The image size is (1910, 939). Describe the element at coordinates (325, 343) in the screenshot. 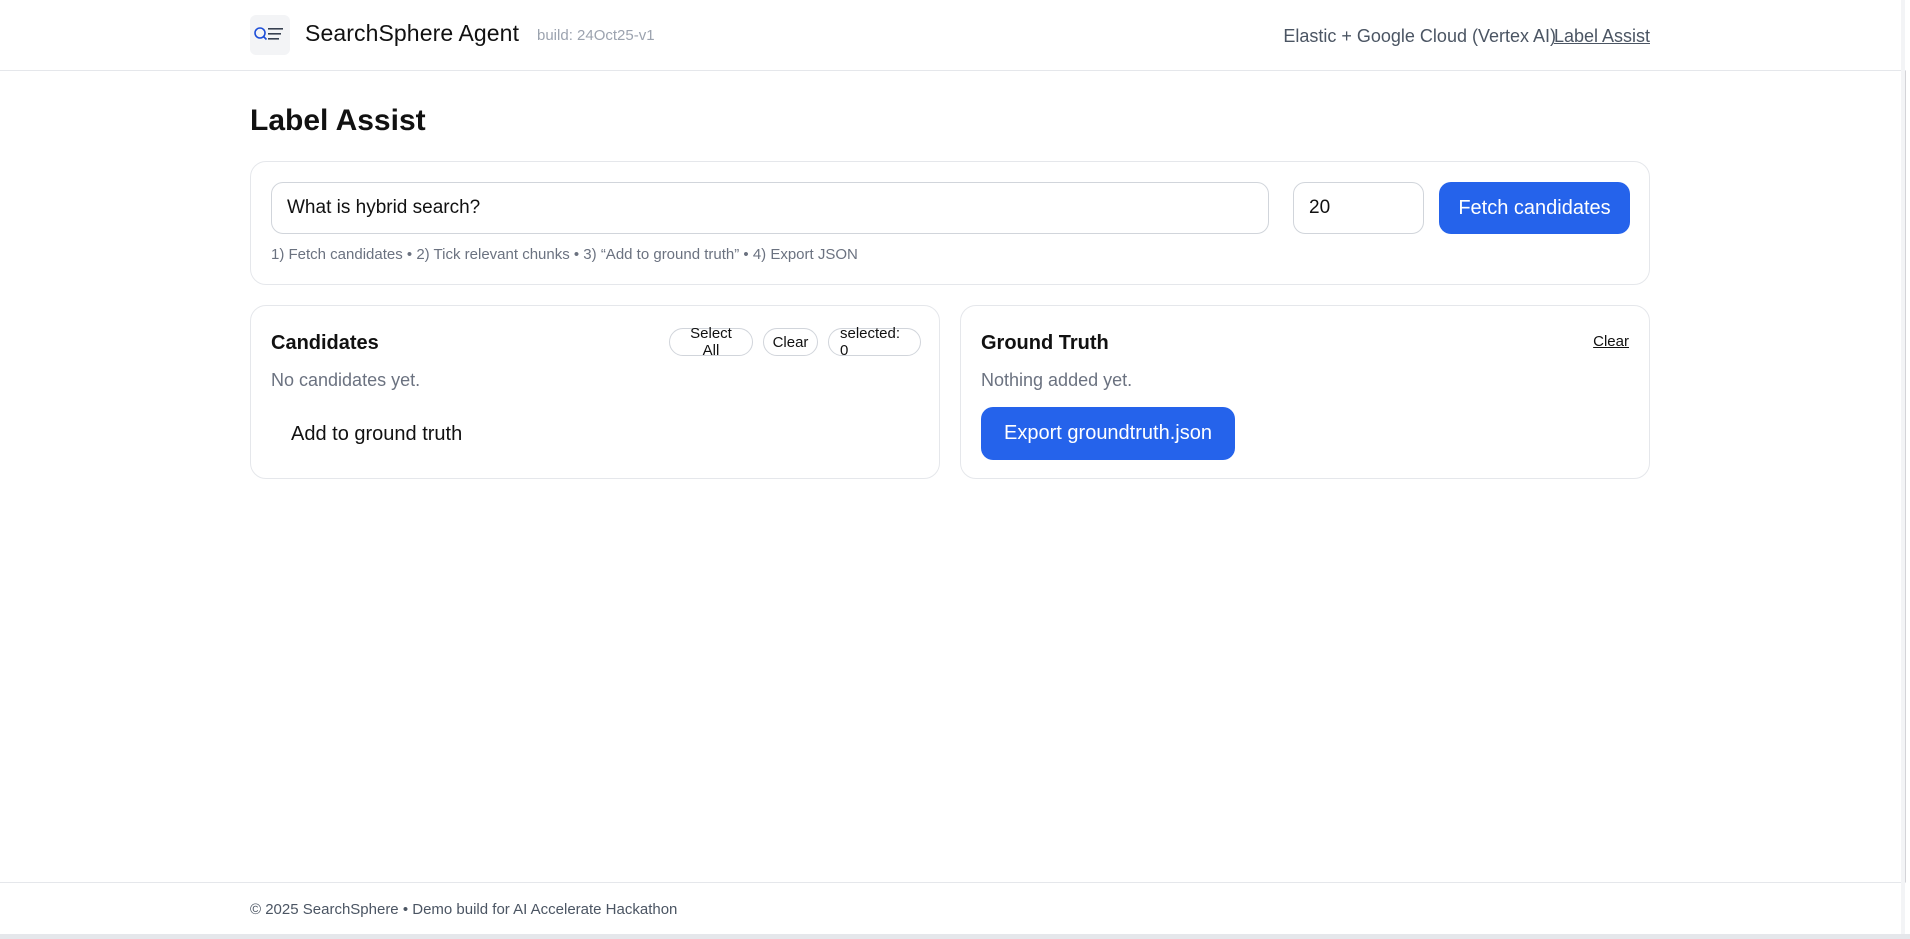

I see `candidates-title: Candidates` at that location.